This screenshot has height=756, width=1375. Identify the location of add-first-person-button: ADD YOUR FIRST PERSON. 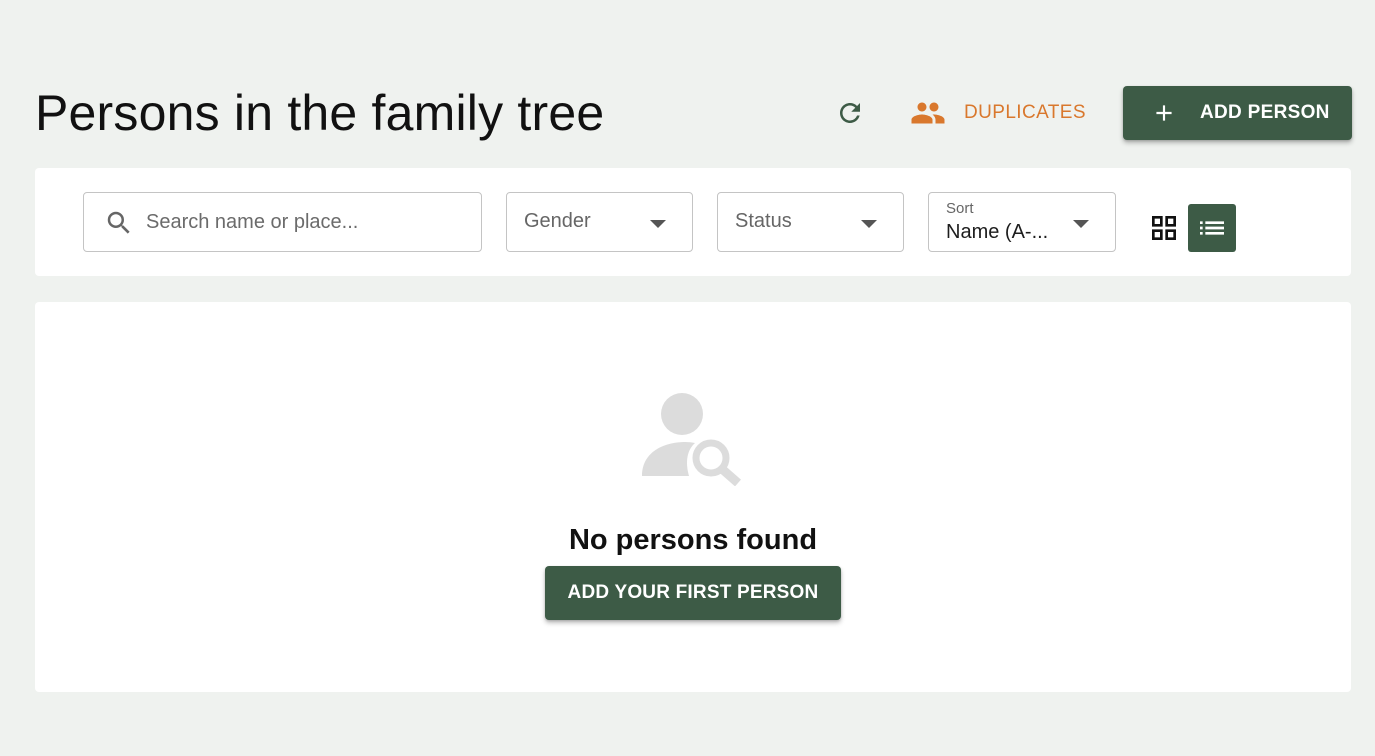
(693, 593).